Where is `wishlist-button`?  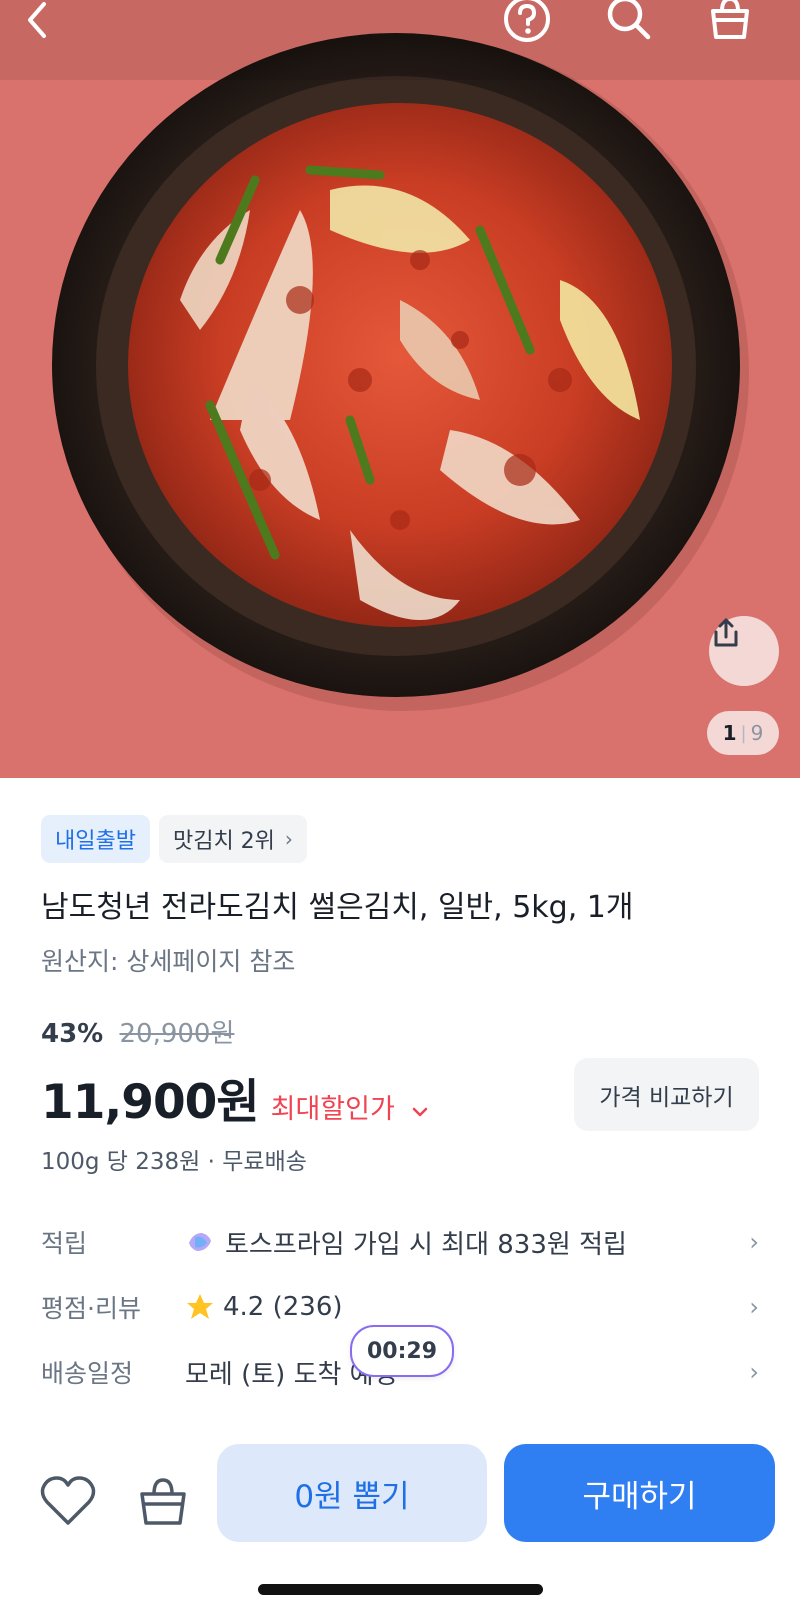 wishlist-button is located at coordinates (68, 1501).